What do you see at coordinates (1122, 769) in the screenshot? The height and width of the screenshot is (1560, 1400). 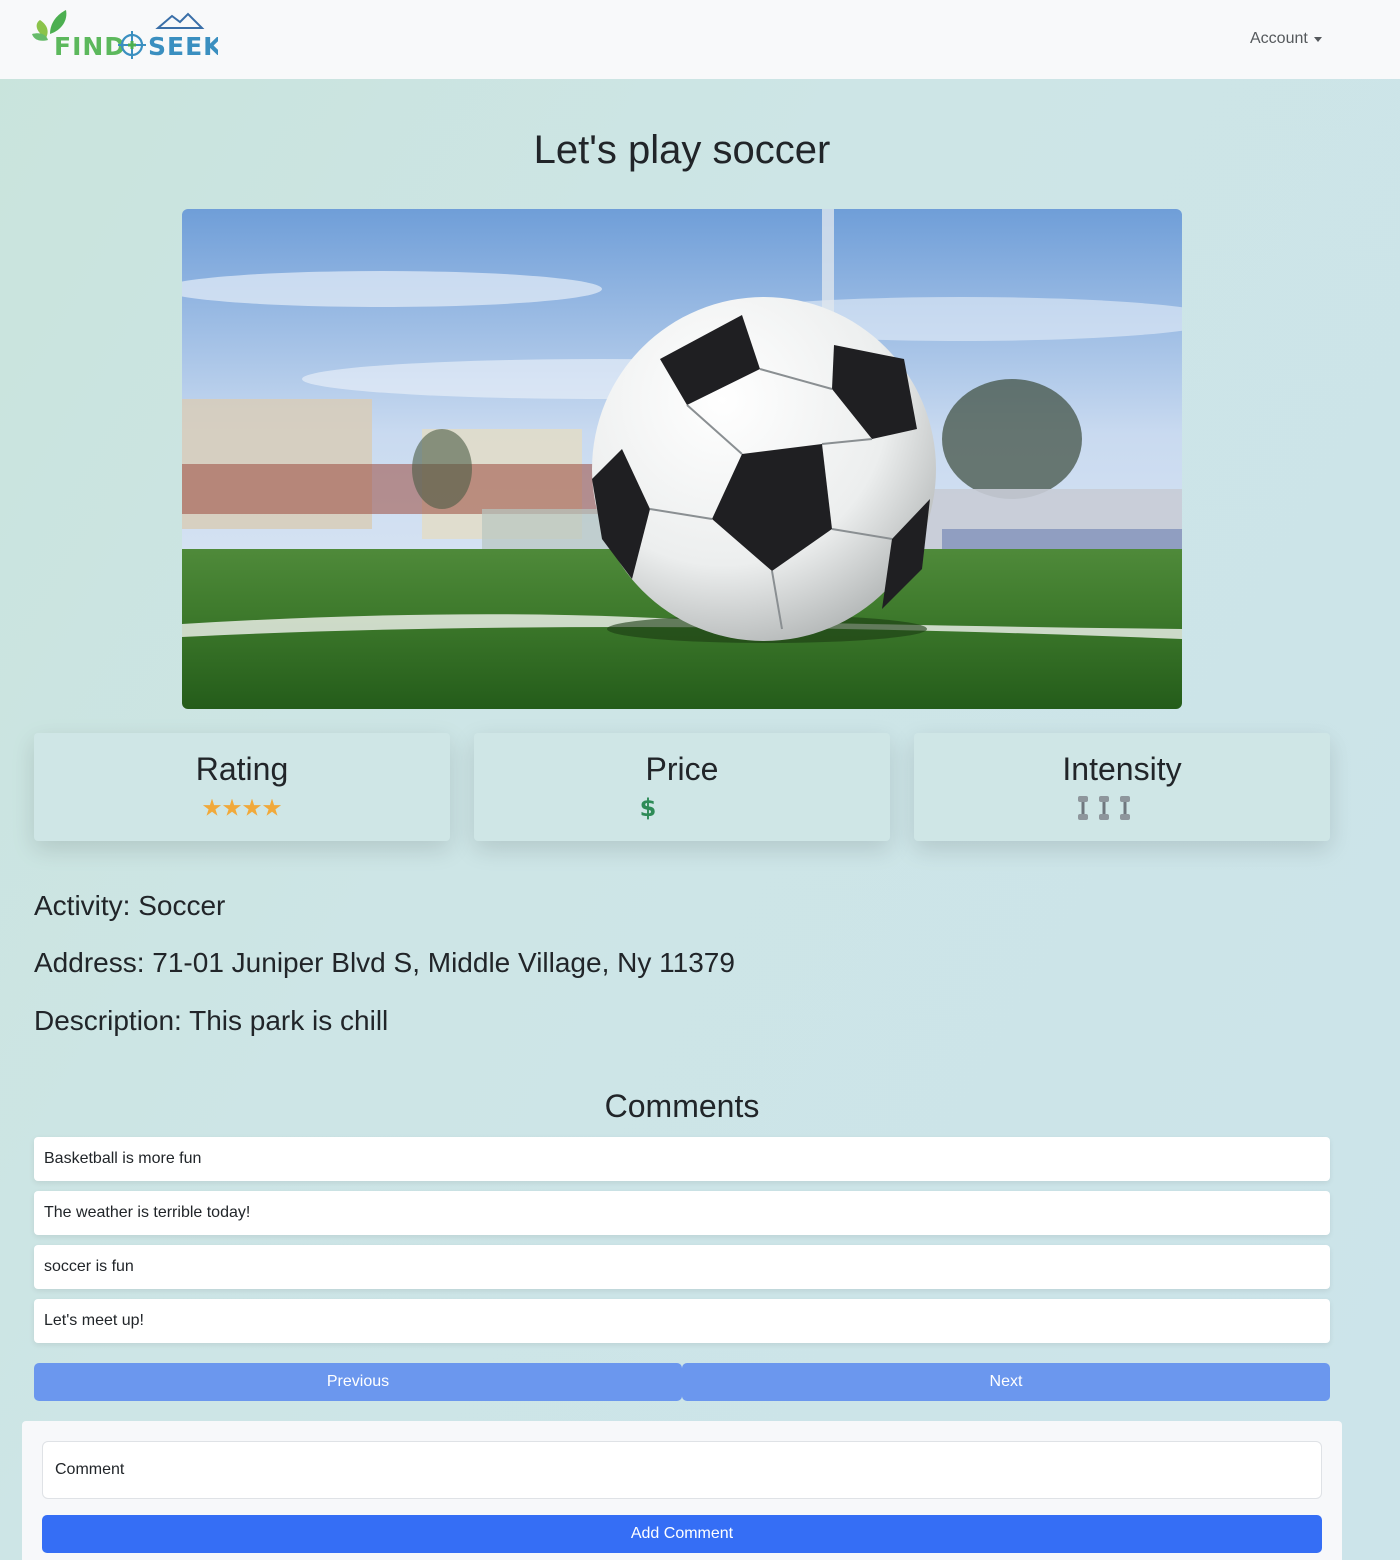 I see `intensity-label: Intensity` at bounding box center [1122, 769].